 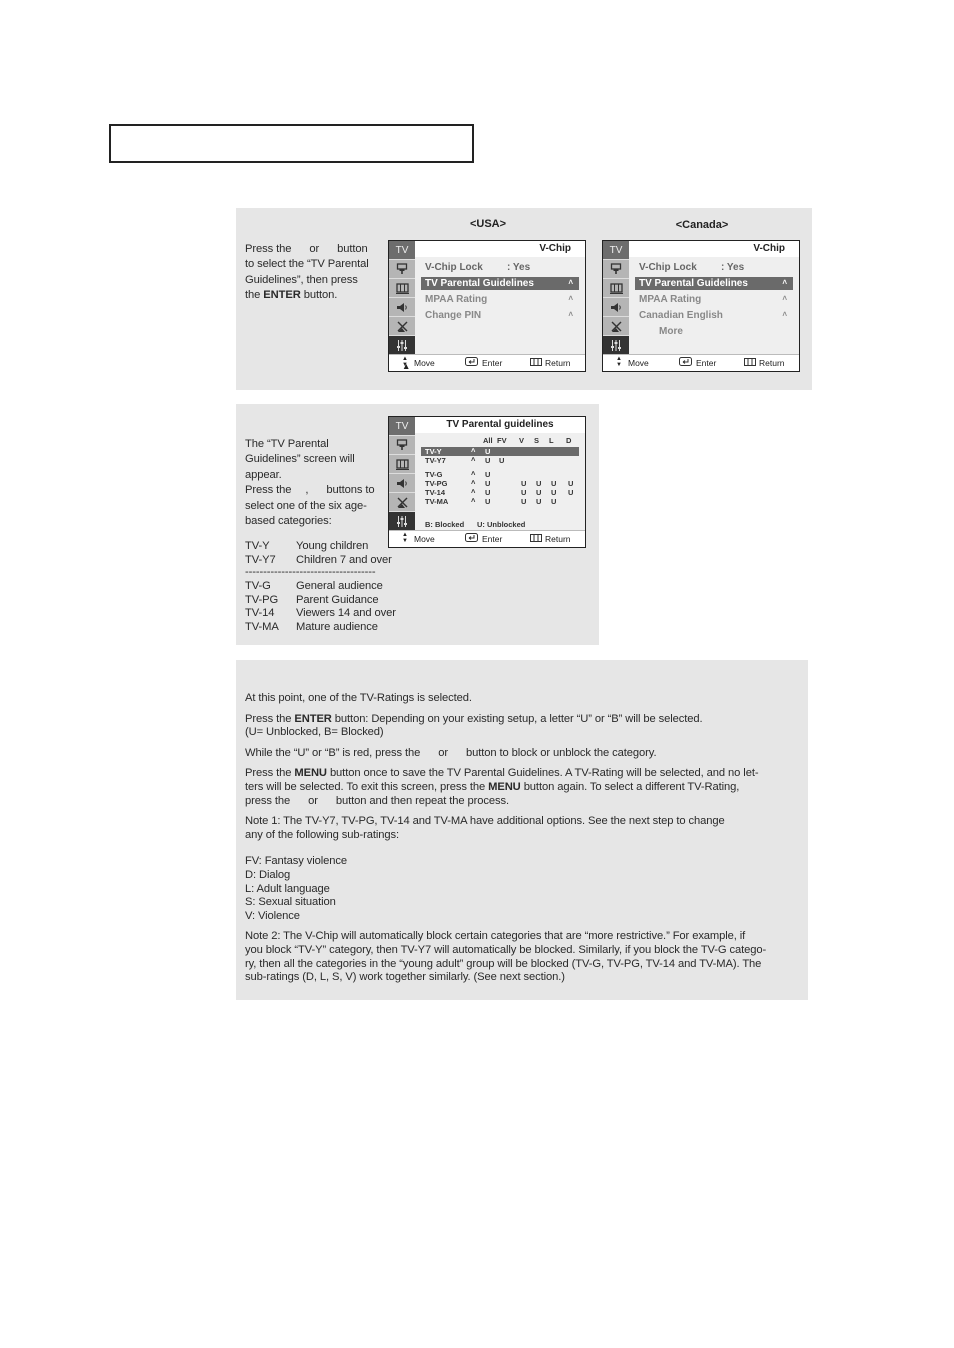 I want to click on subrating-item: D: Dialog, so click(x=268, y=874).